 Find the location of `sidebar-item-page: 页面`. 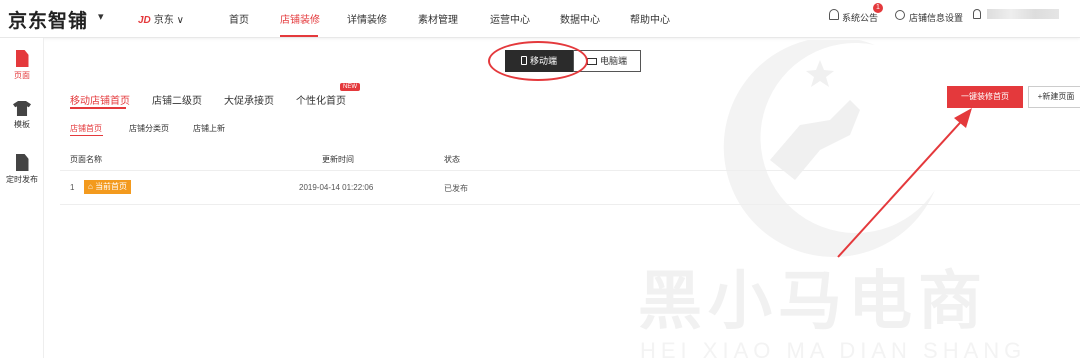

sidebar-item-page: 页面 is located at coordinates (22, 65).